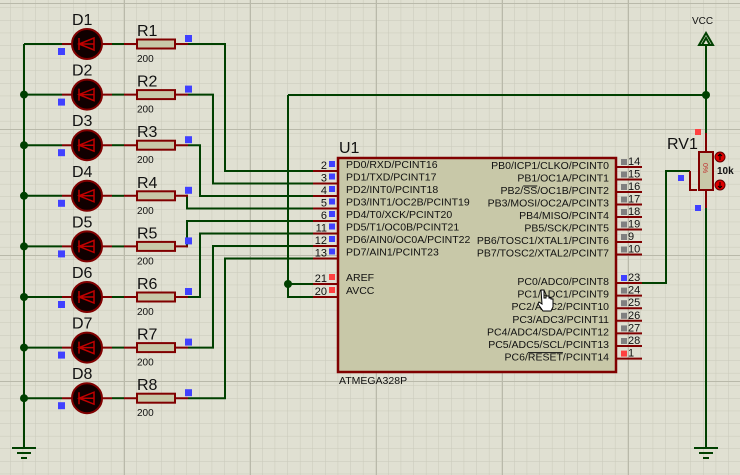 Image resolution: width=740 pixels, height=475 pixels. Describe the element at coordinates (147, 82) in the screenshot. I see `resistor-label: R2` at that location.